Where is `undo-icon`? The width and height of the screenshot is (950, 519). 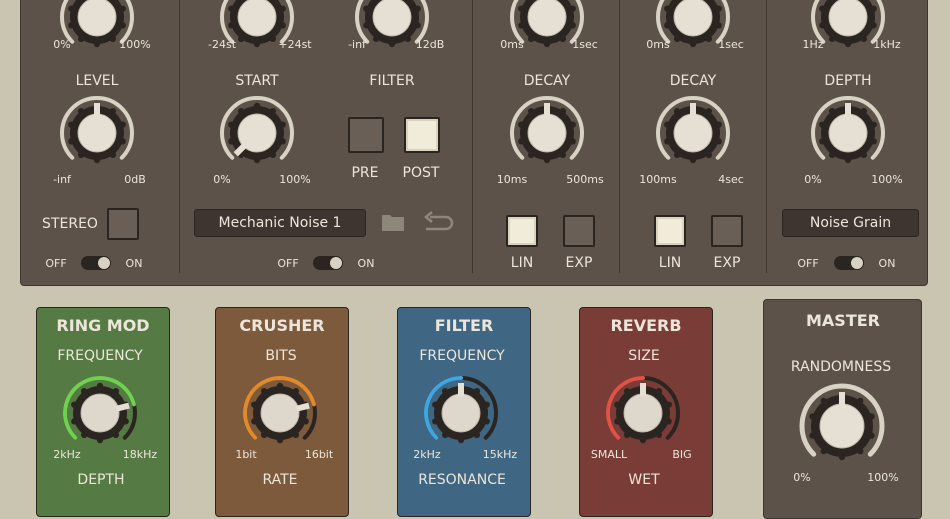 undo-icon is located at coordinates (438, 224).